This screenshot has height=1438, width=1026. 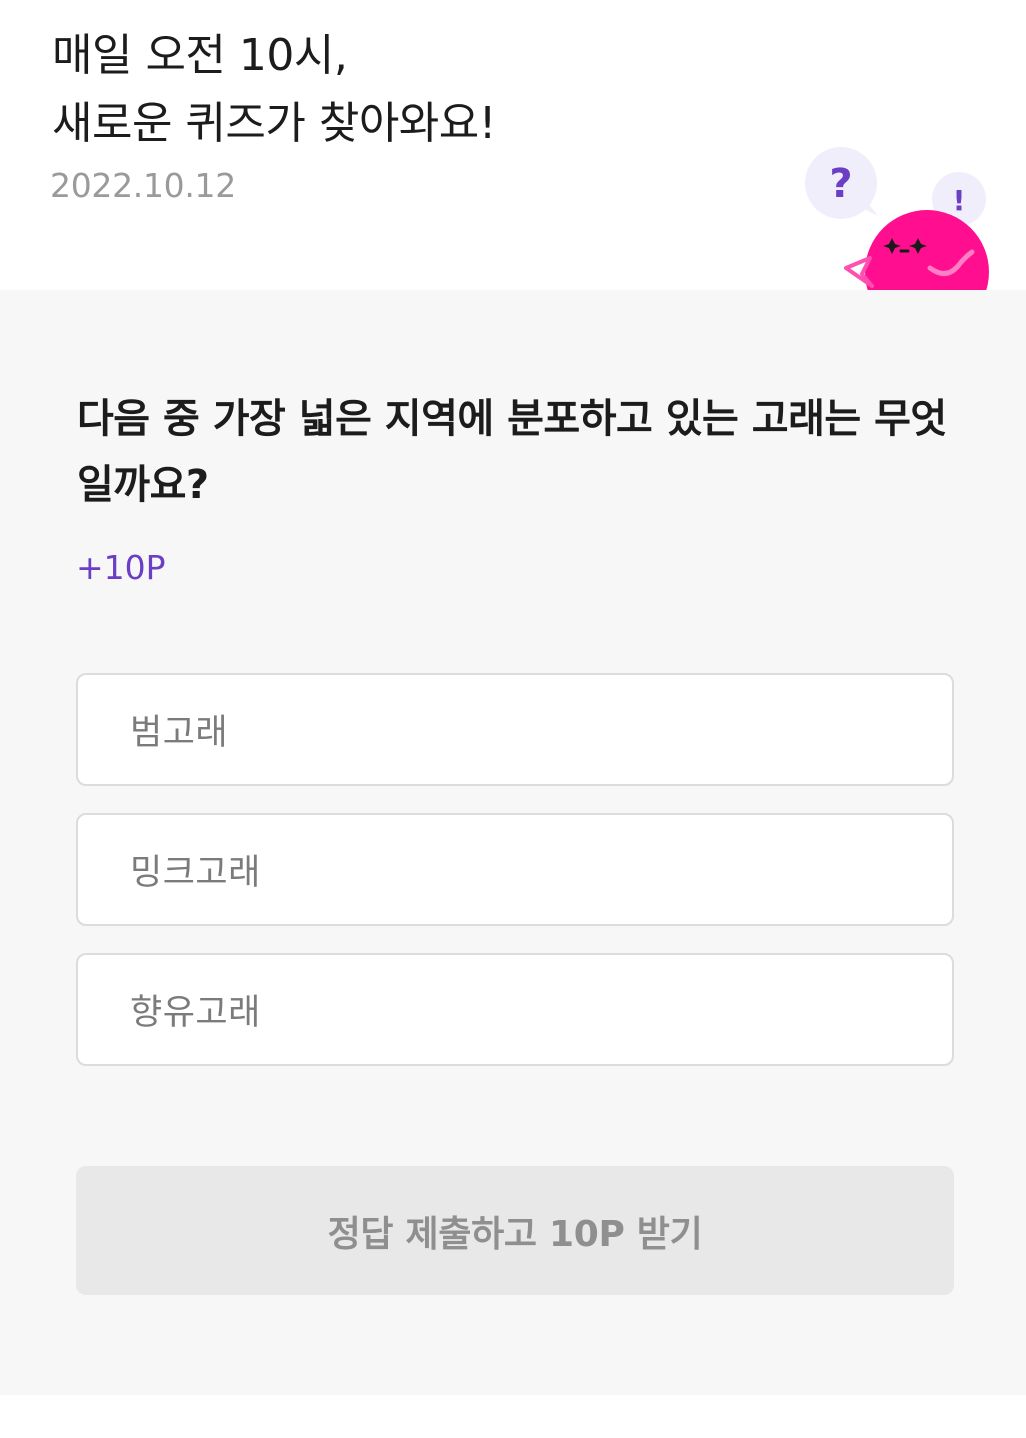 I want to click on answer-option: 향유고래, so click(x=515, y=1009).